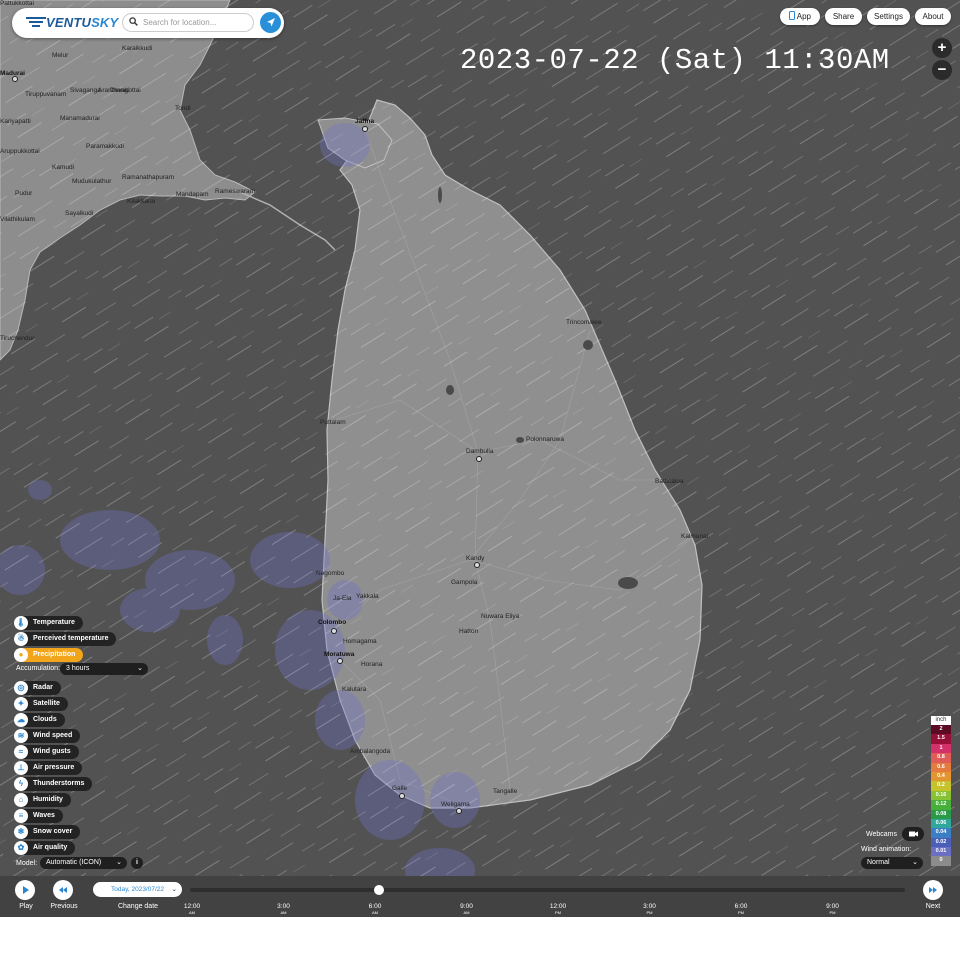  I want to click on timeline-tick: 12:00 PM, so click(558, 909).